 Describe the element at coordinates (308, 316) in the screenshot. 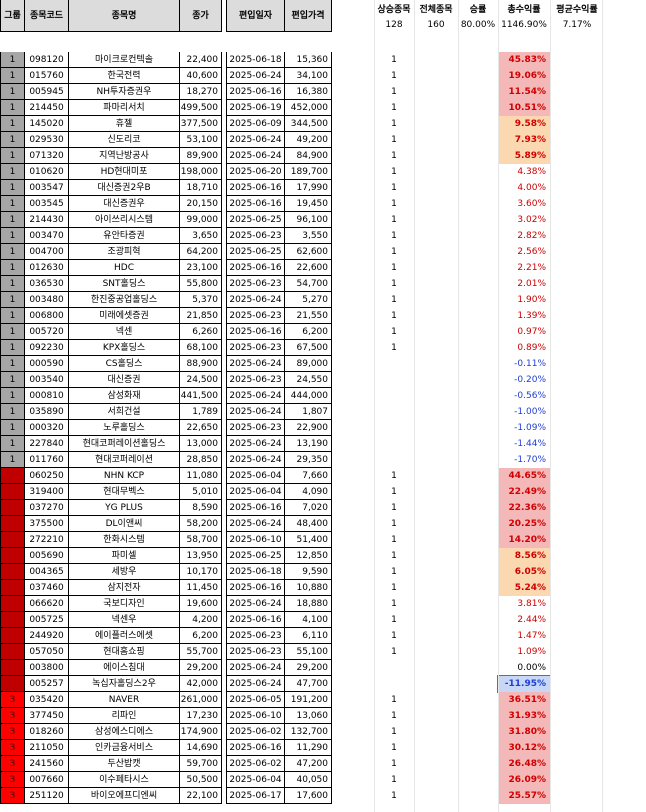

I see `price-cell: 21,550` at that location.